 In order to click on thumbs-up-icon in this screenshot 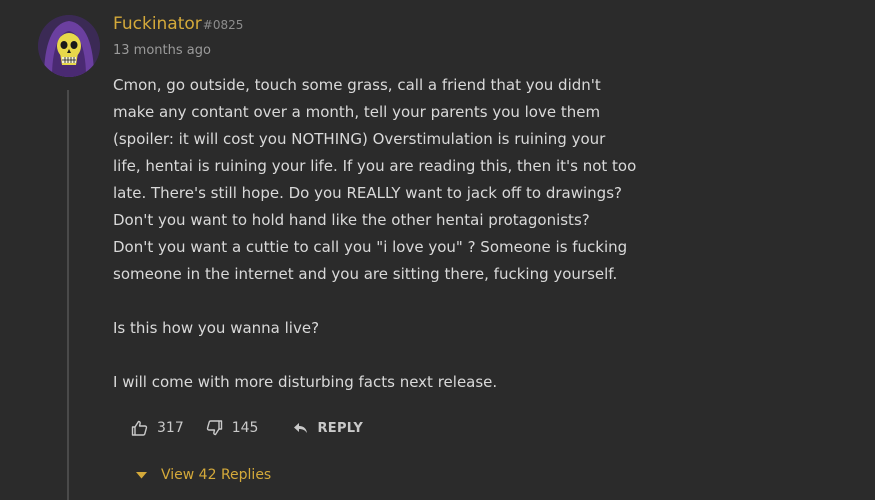, I will do `click(139, 428)`.